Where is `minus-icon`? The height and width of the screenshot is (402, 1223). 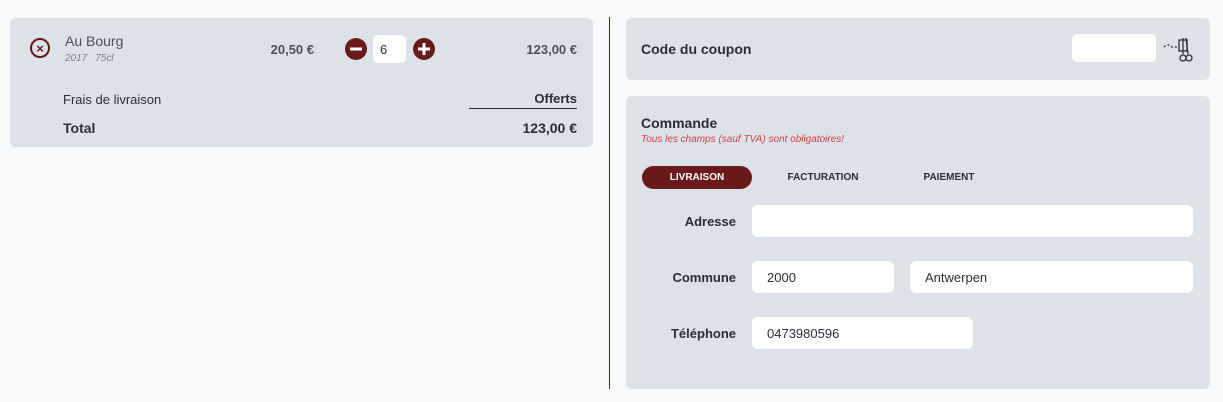 minus-icon is located at coordinates (356, 49).